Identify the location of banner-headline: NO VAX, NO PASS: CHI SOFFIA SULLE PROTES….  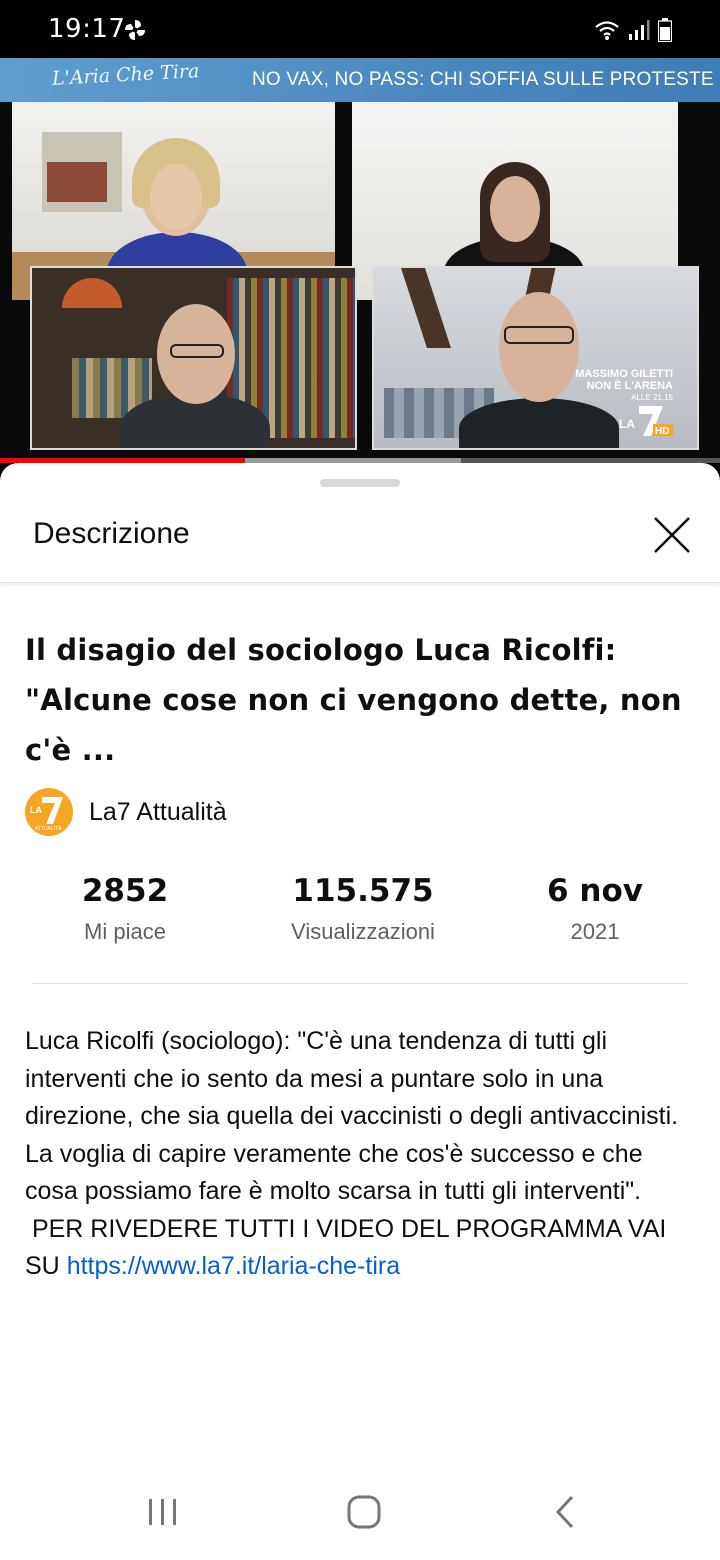
(483, 79).